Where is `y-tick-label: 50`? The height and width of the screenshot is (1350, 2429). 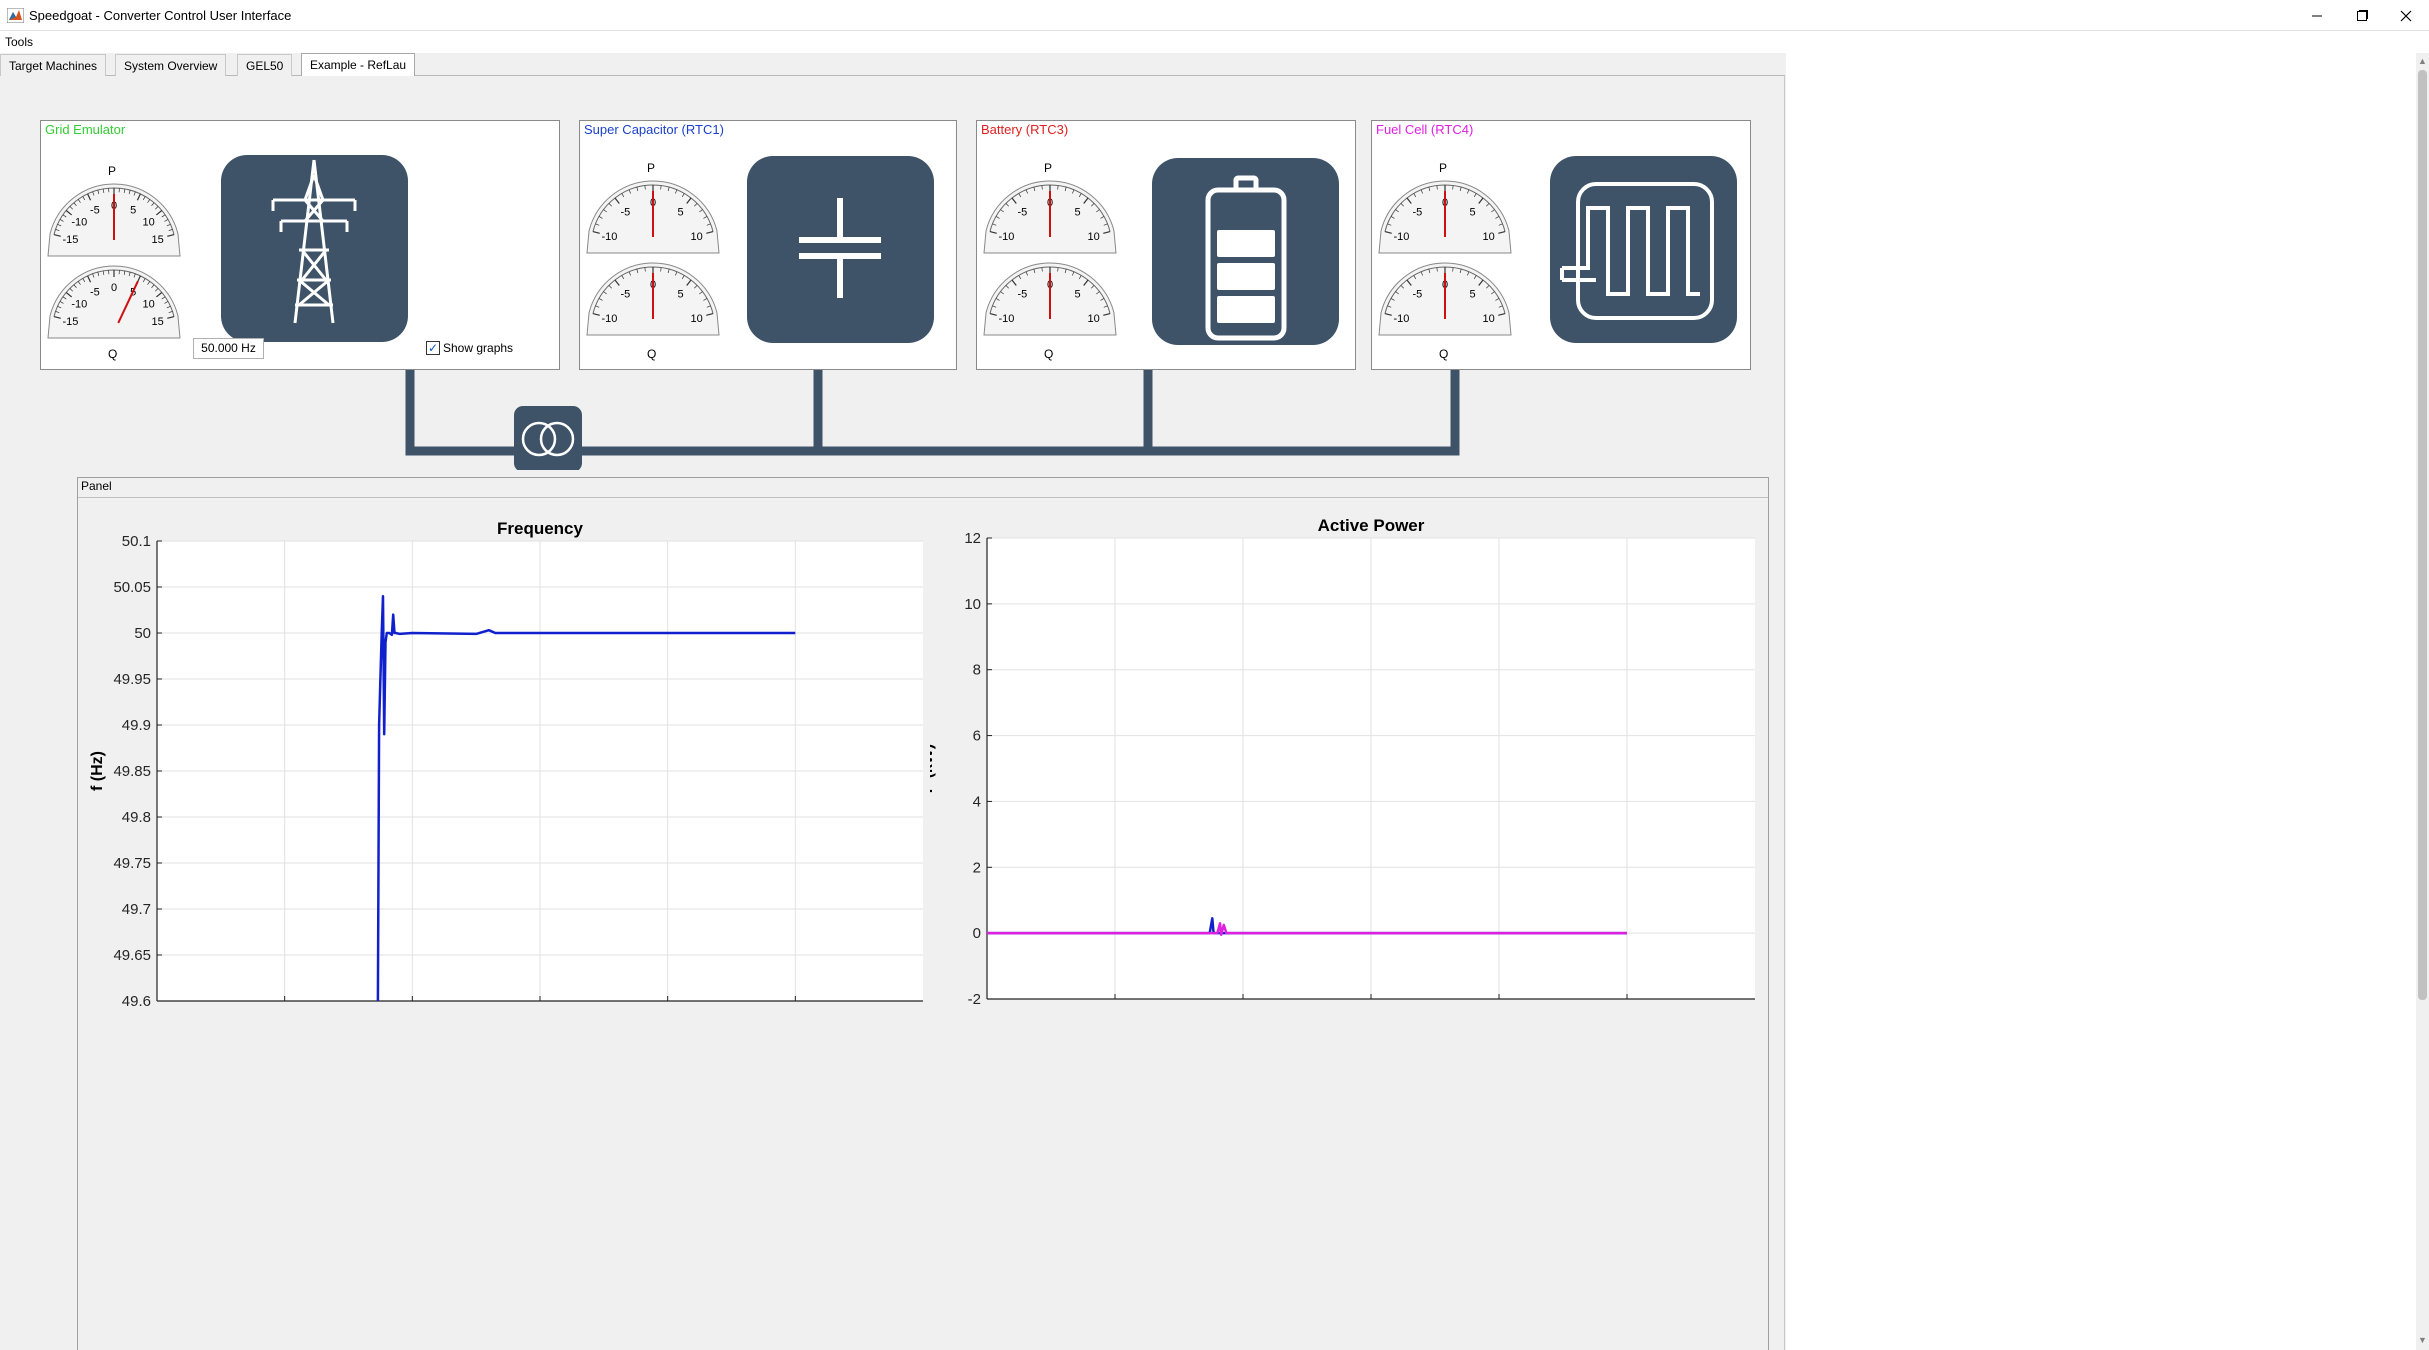
y-tick-label: 50 is located at coordinates (142, 633).